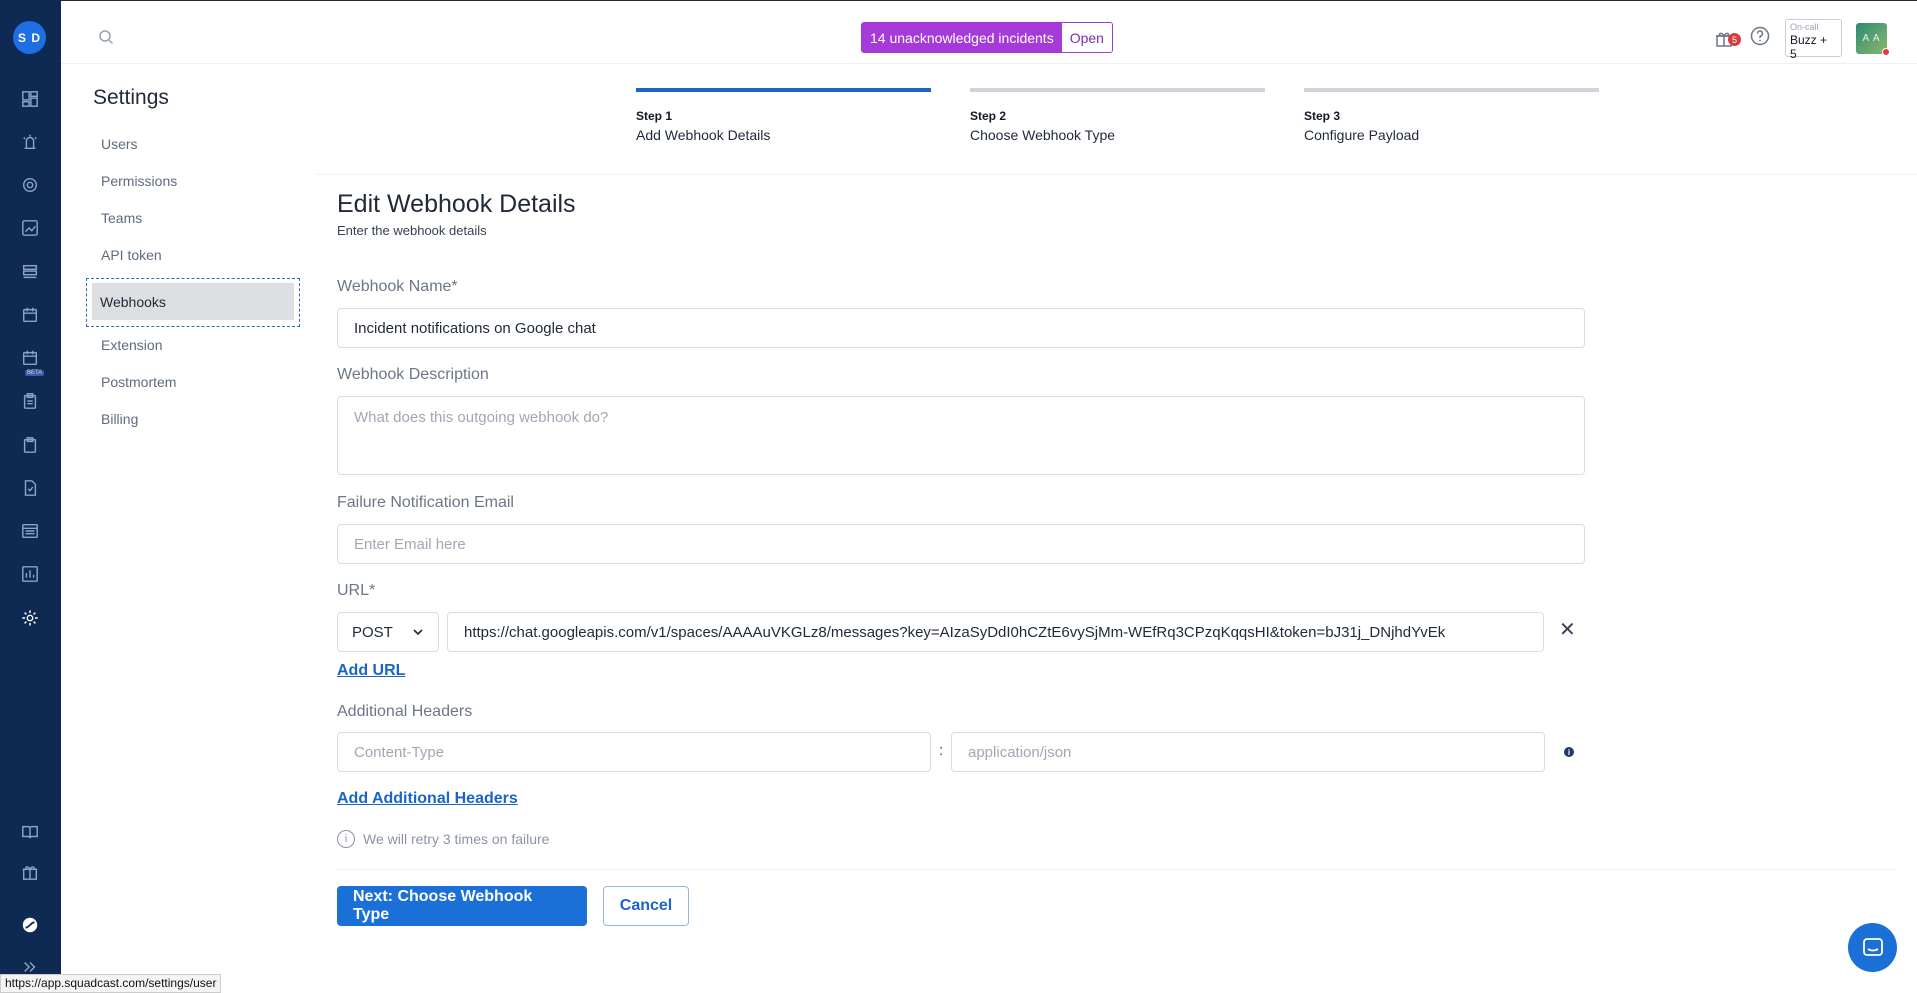  I want to click on runbook-icon, so click(30, 445).